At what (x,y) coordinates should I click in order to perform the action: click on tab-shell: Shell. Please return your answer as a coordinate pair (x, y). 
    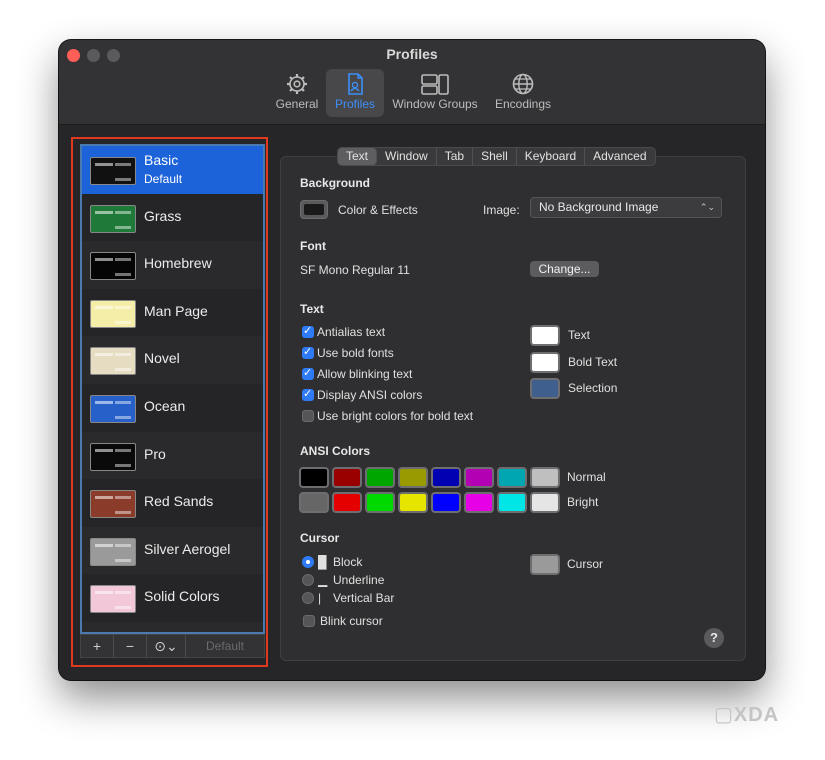
    Looking at the image, I should click on (495, 156).